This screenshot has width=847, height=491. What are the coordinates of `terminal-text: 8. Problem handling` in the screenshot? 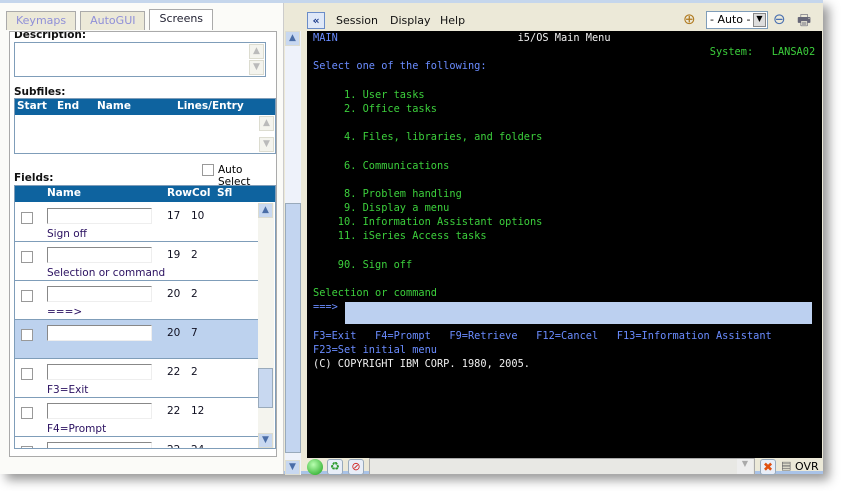 It's located at (387, 193).